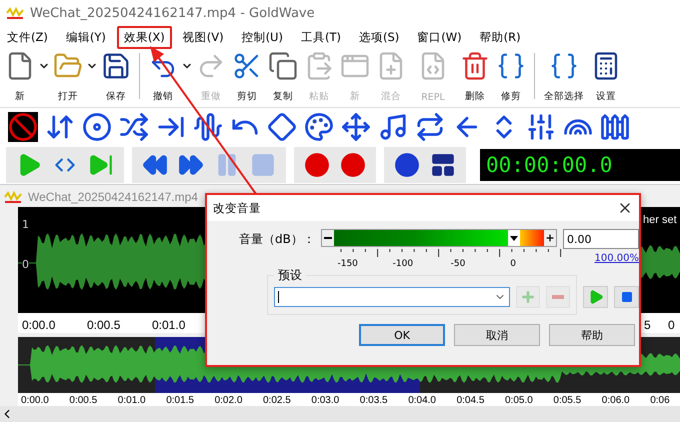  What do you see at coordinates (601, 239) in the screenshot?
I see `volume-input: 0.00` at bounding box center [601, 239].